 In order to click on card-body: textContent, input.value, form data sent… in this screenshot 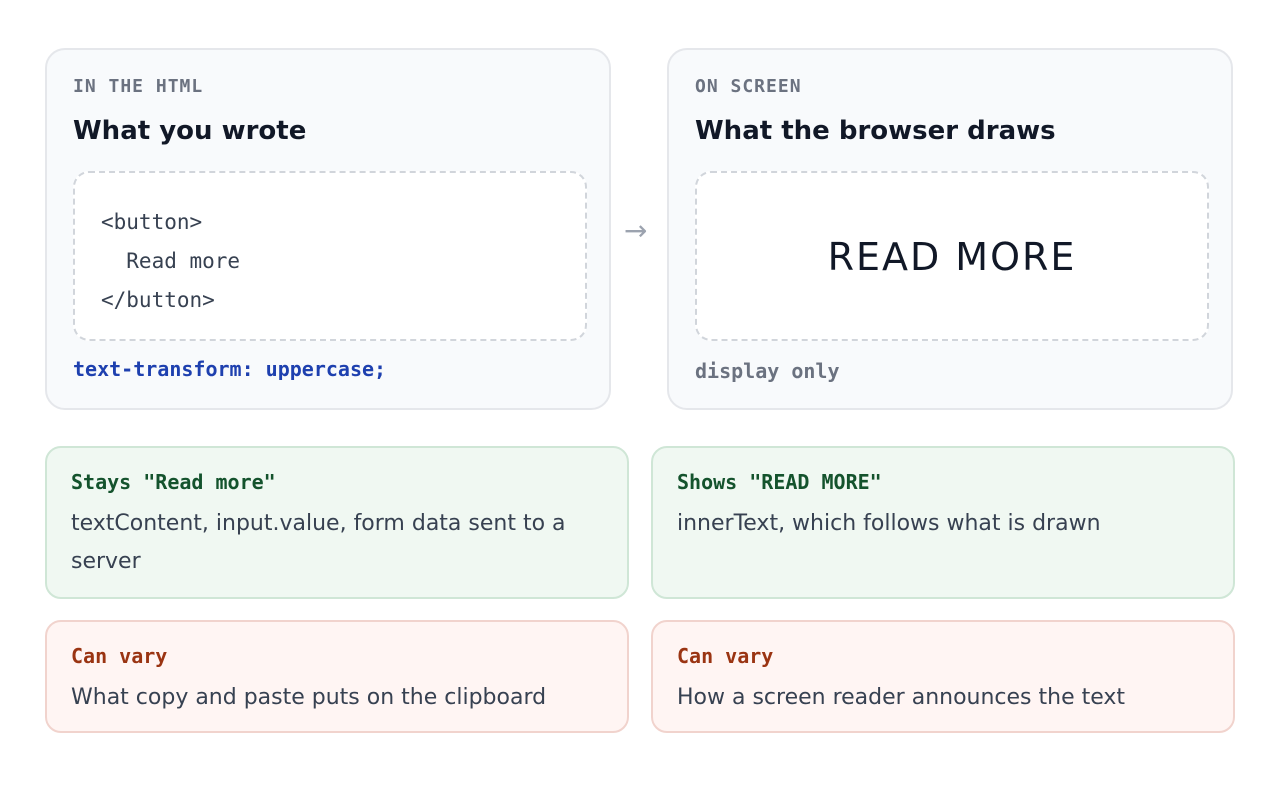, I will do `click(318, 542)`.